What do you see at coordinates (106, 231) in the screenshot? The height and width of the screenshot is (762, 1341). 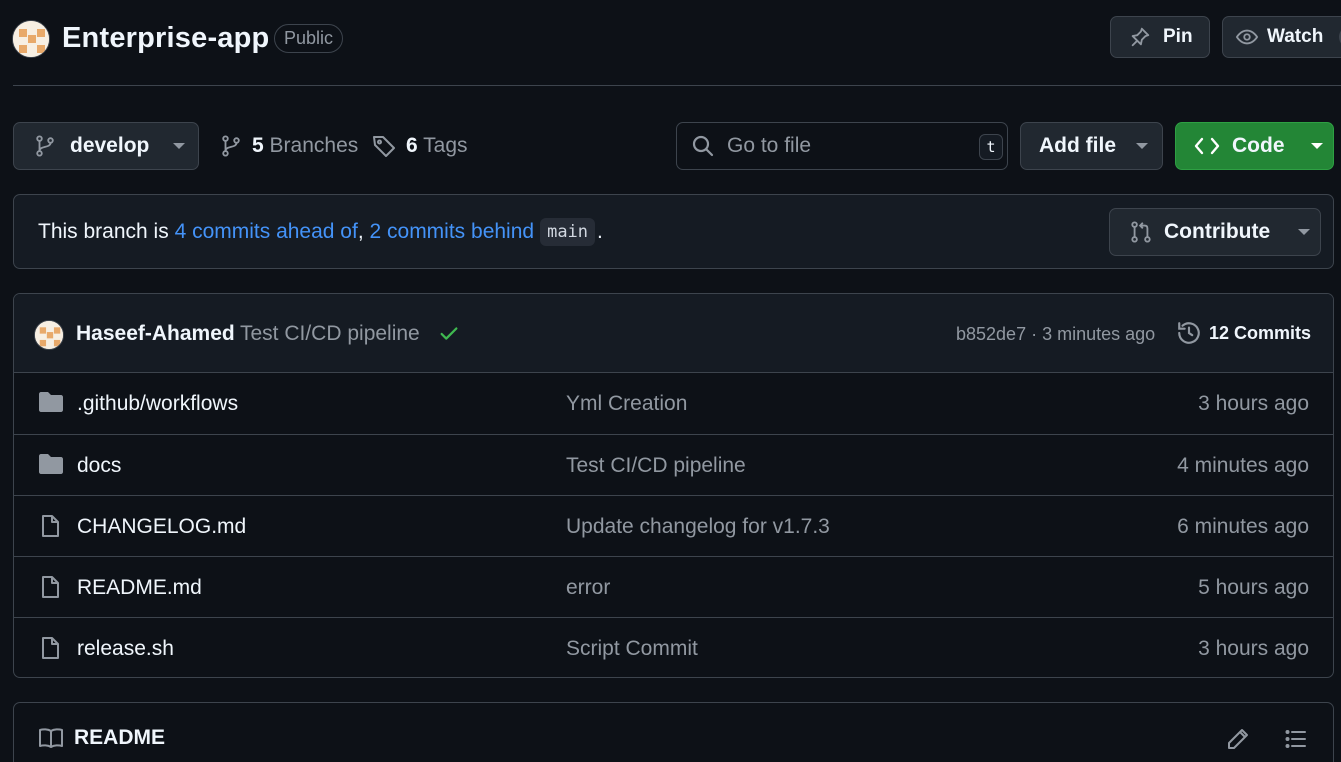 I see `status-prefix: This branch is` at bounding box center [106, 231].